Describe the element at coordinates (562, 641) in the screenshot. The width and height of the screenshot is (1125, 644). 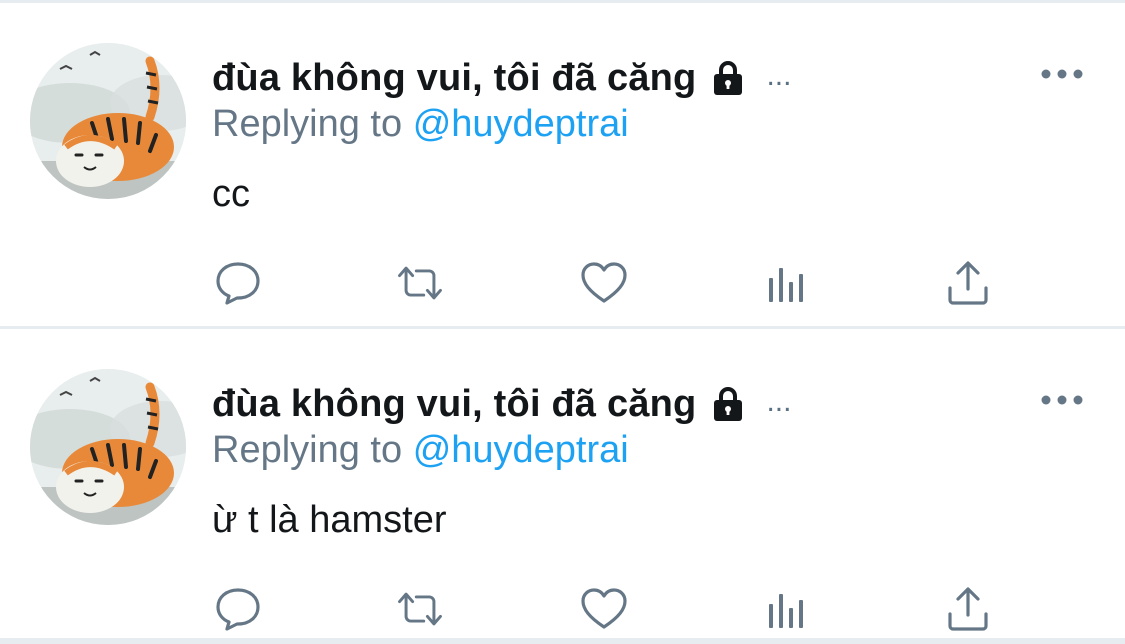
I see `divider` at that location.